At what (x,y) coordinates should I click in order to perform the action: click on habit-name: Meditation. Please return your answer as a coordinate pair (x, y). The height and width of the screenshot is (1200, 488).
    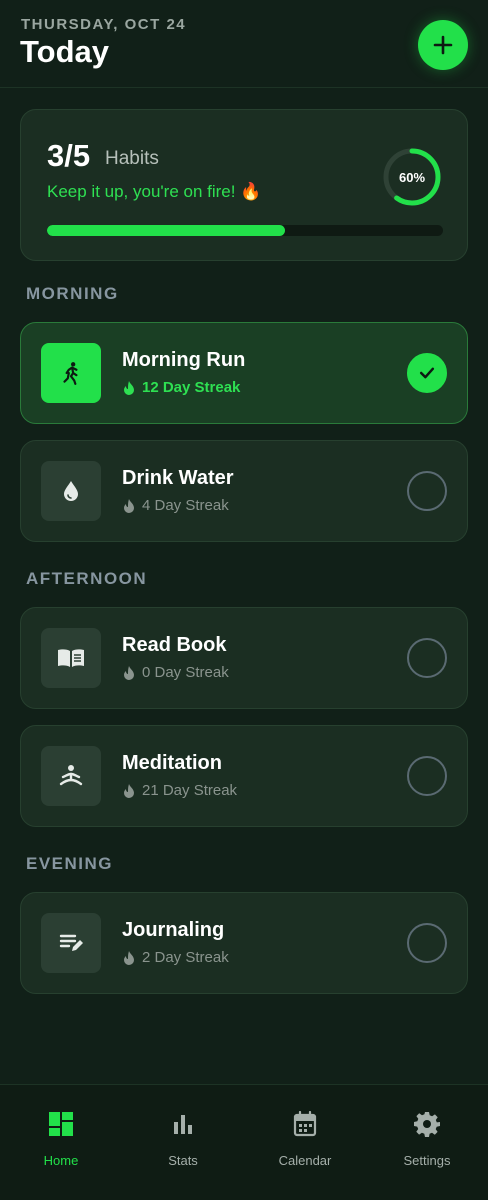
    Looking at the image, I should click on (172, 763).